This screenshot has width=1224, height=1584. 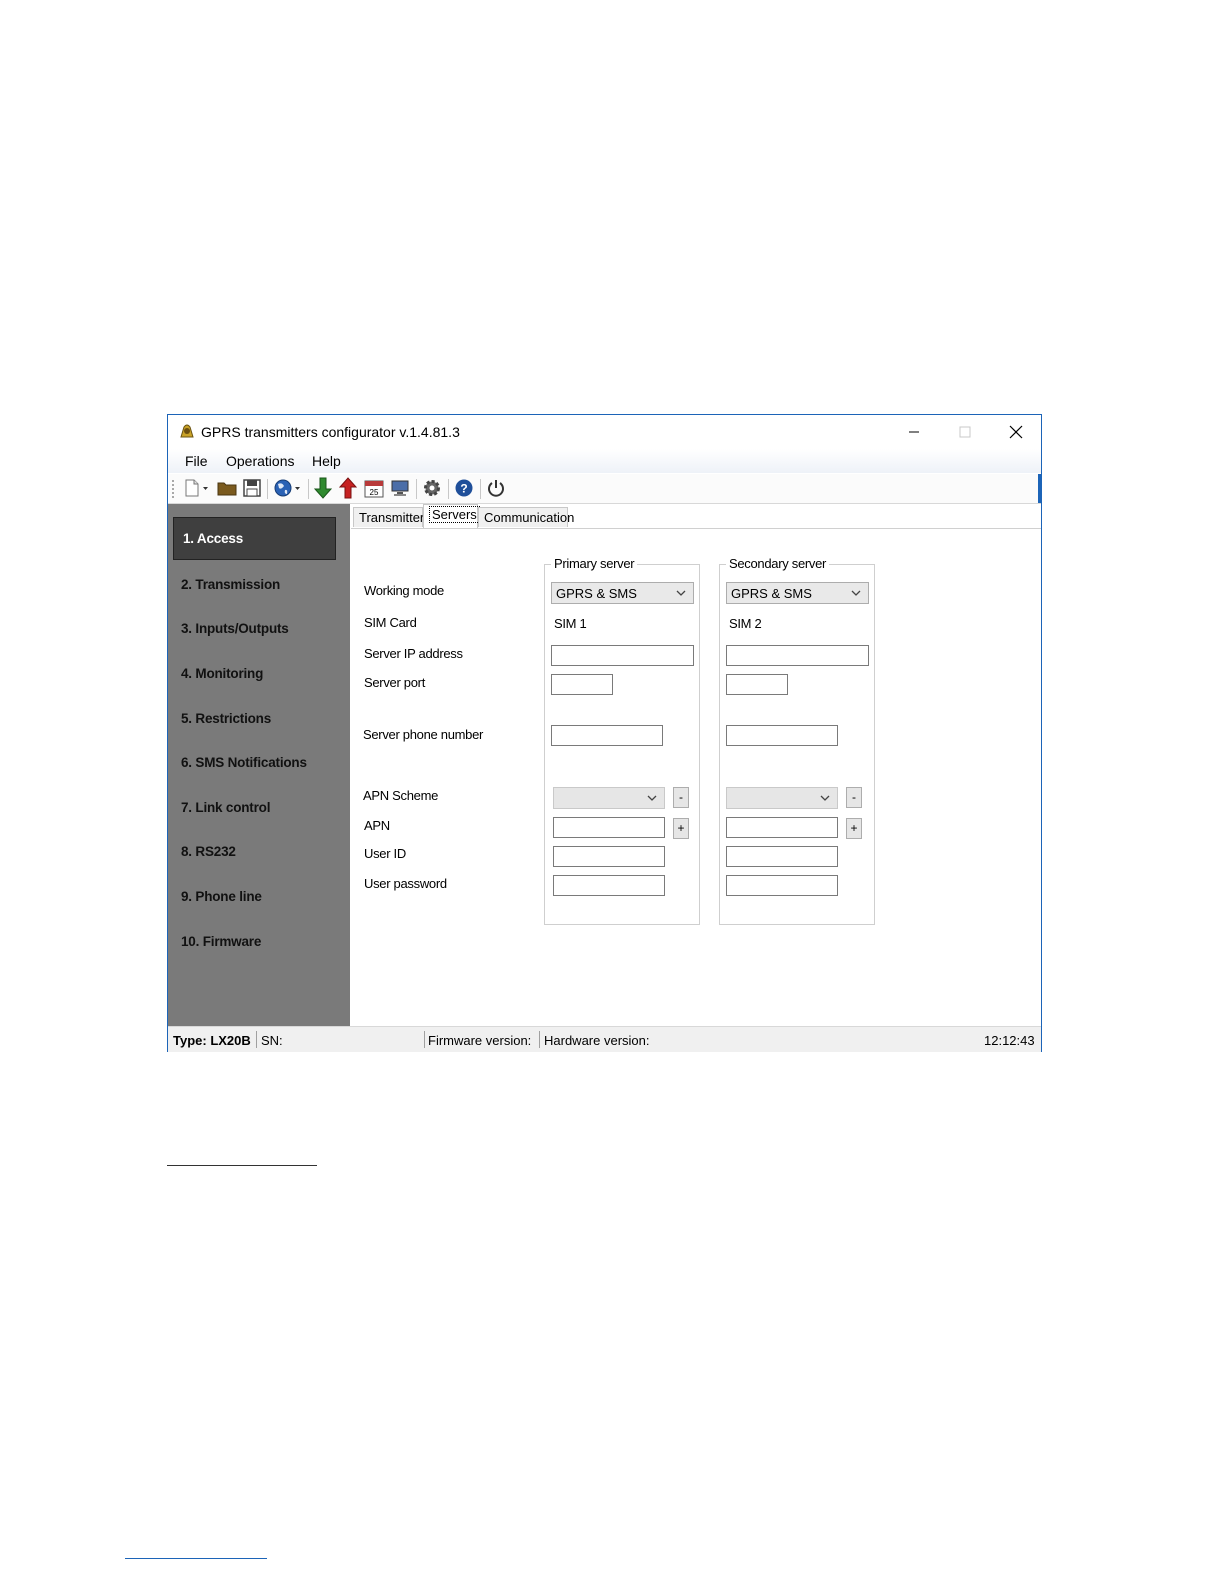 I want to click on minimize-button, so click(x=914, y=432).